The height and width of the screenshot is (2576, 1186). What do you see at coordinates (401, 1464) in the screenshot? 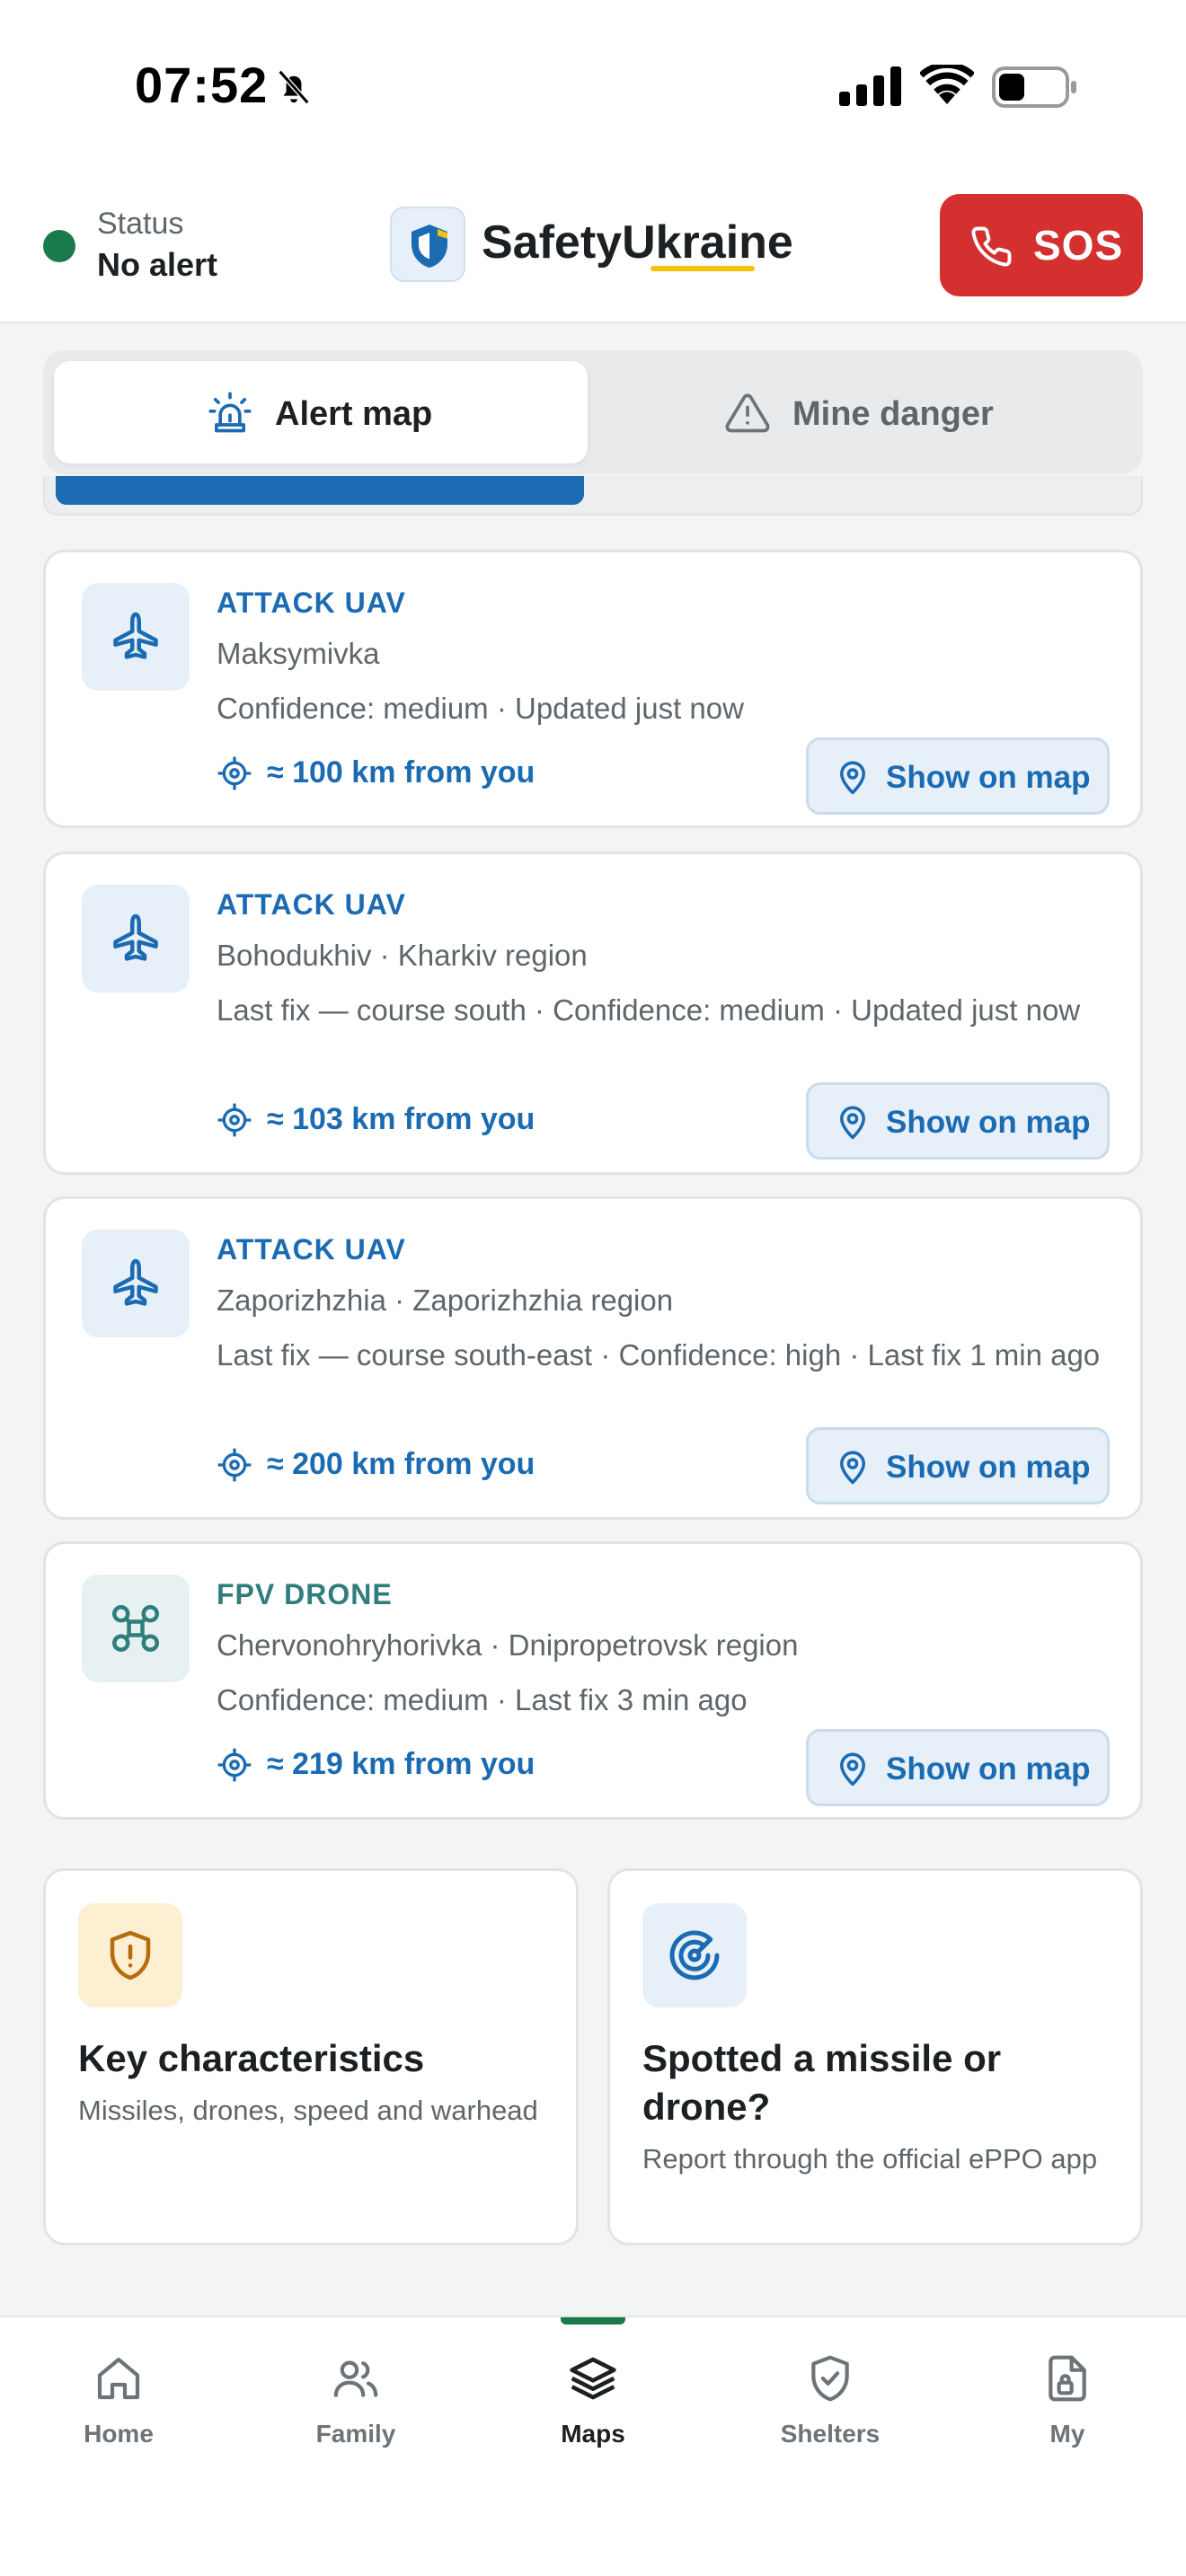
I see `threat-distance-label: ≈ 200 km from you` at bounding box center [401, 1464].